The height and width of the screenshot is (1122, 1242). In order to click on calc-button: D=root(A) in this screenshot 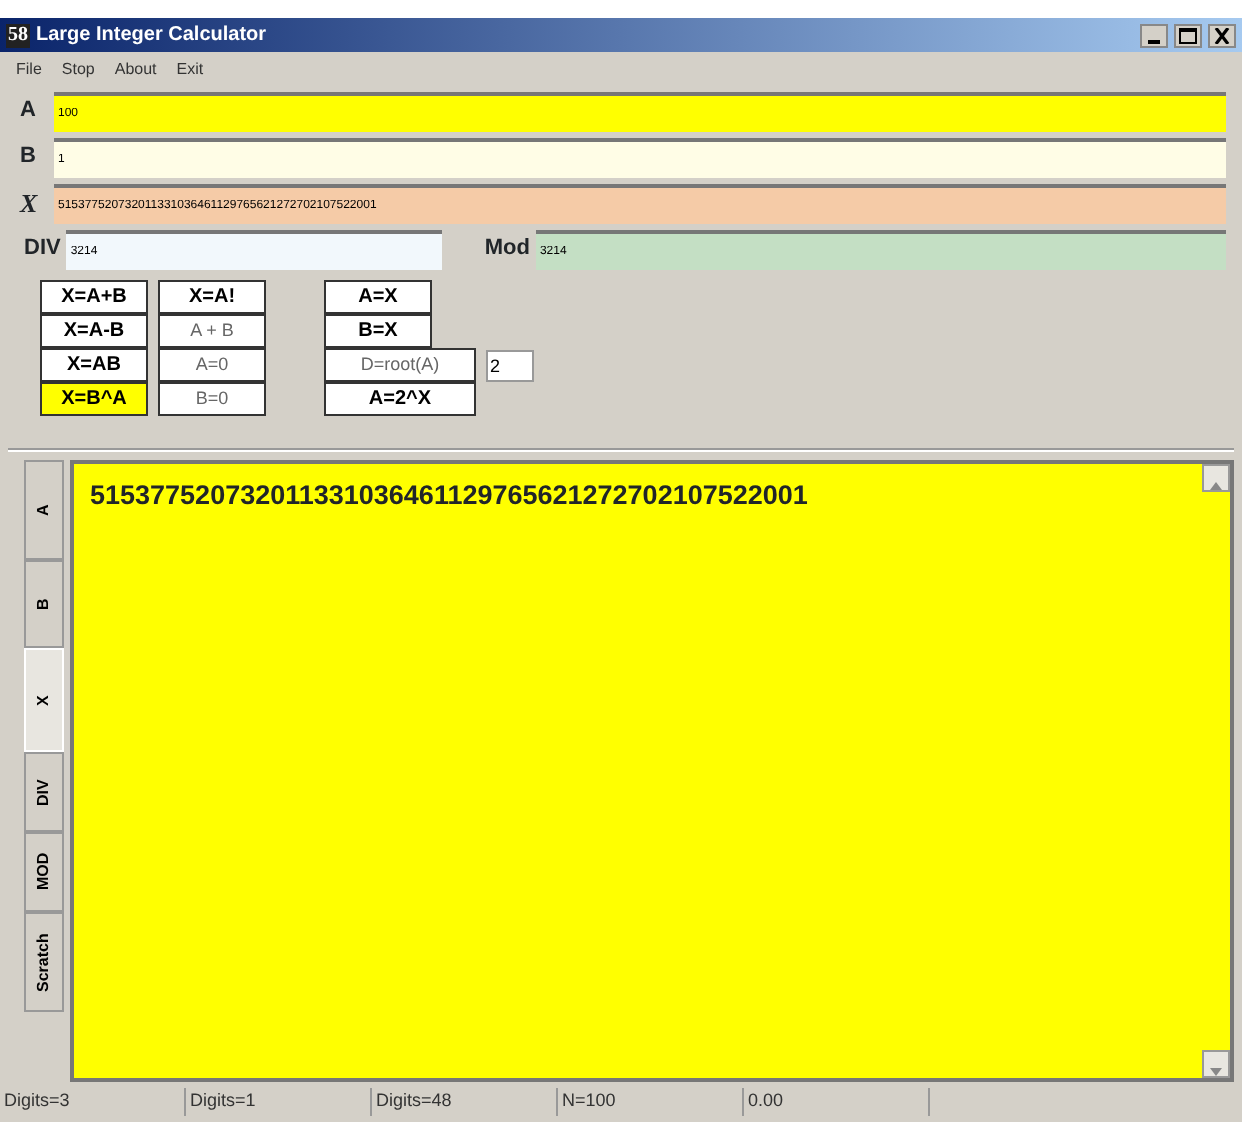, I will do `click(400, 365)`.